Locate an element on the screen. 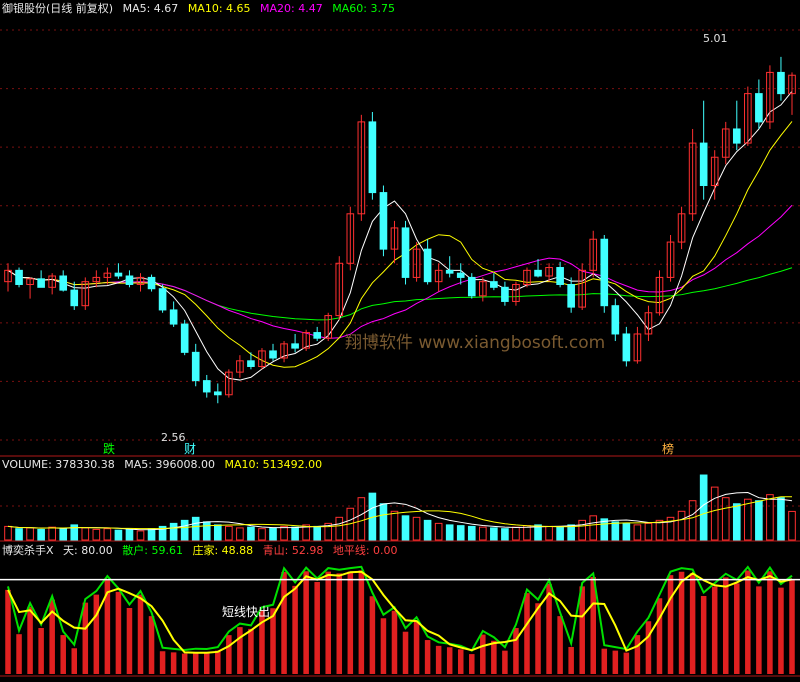 This screenshot has width=800, height=682. tag-bang: 榜 is located at coordinates (668, 448).